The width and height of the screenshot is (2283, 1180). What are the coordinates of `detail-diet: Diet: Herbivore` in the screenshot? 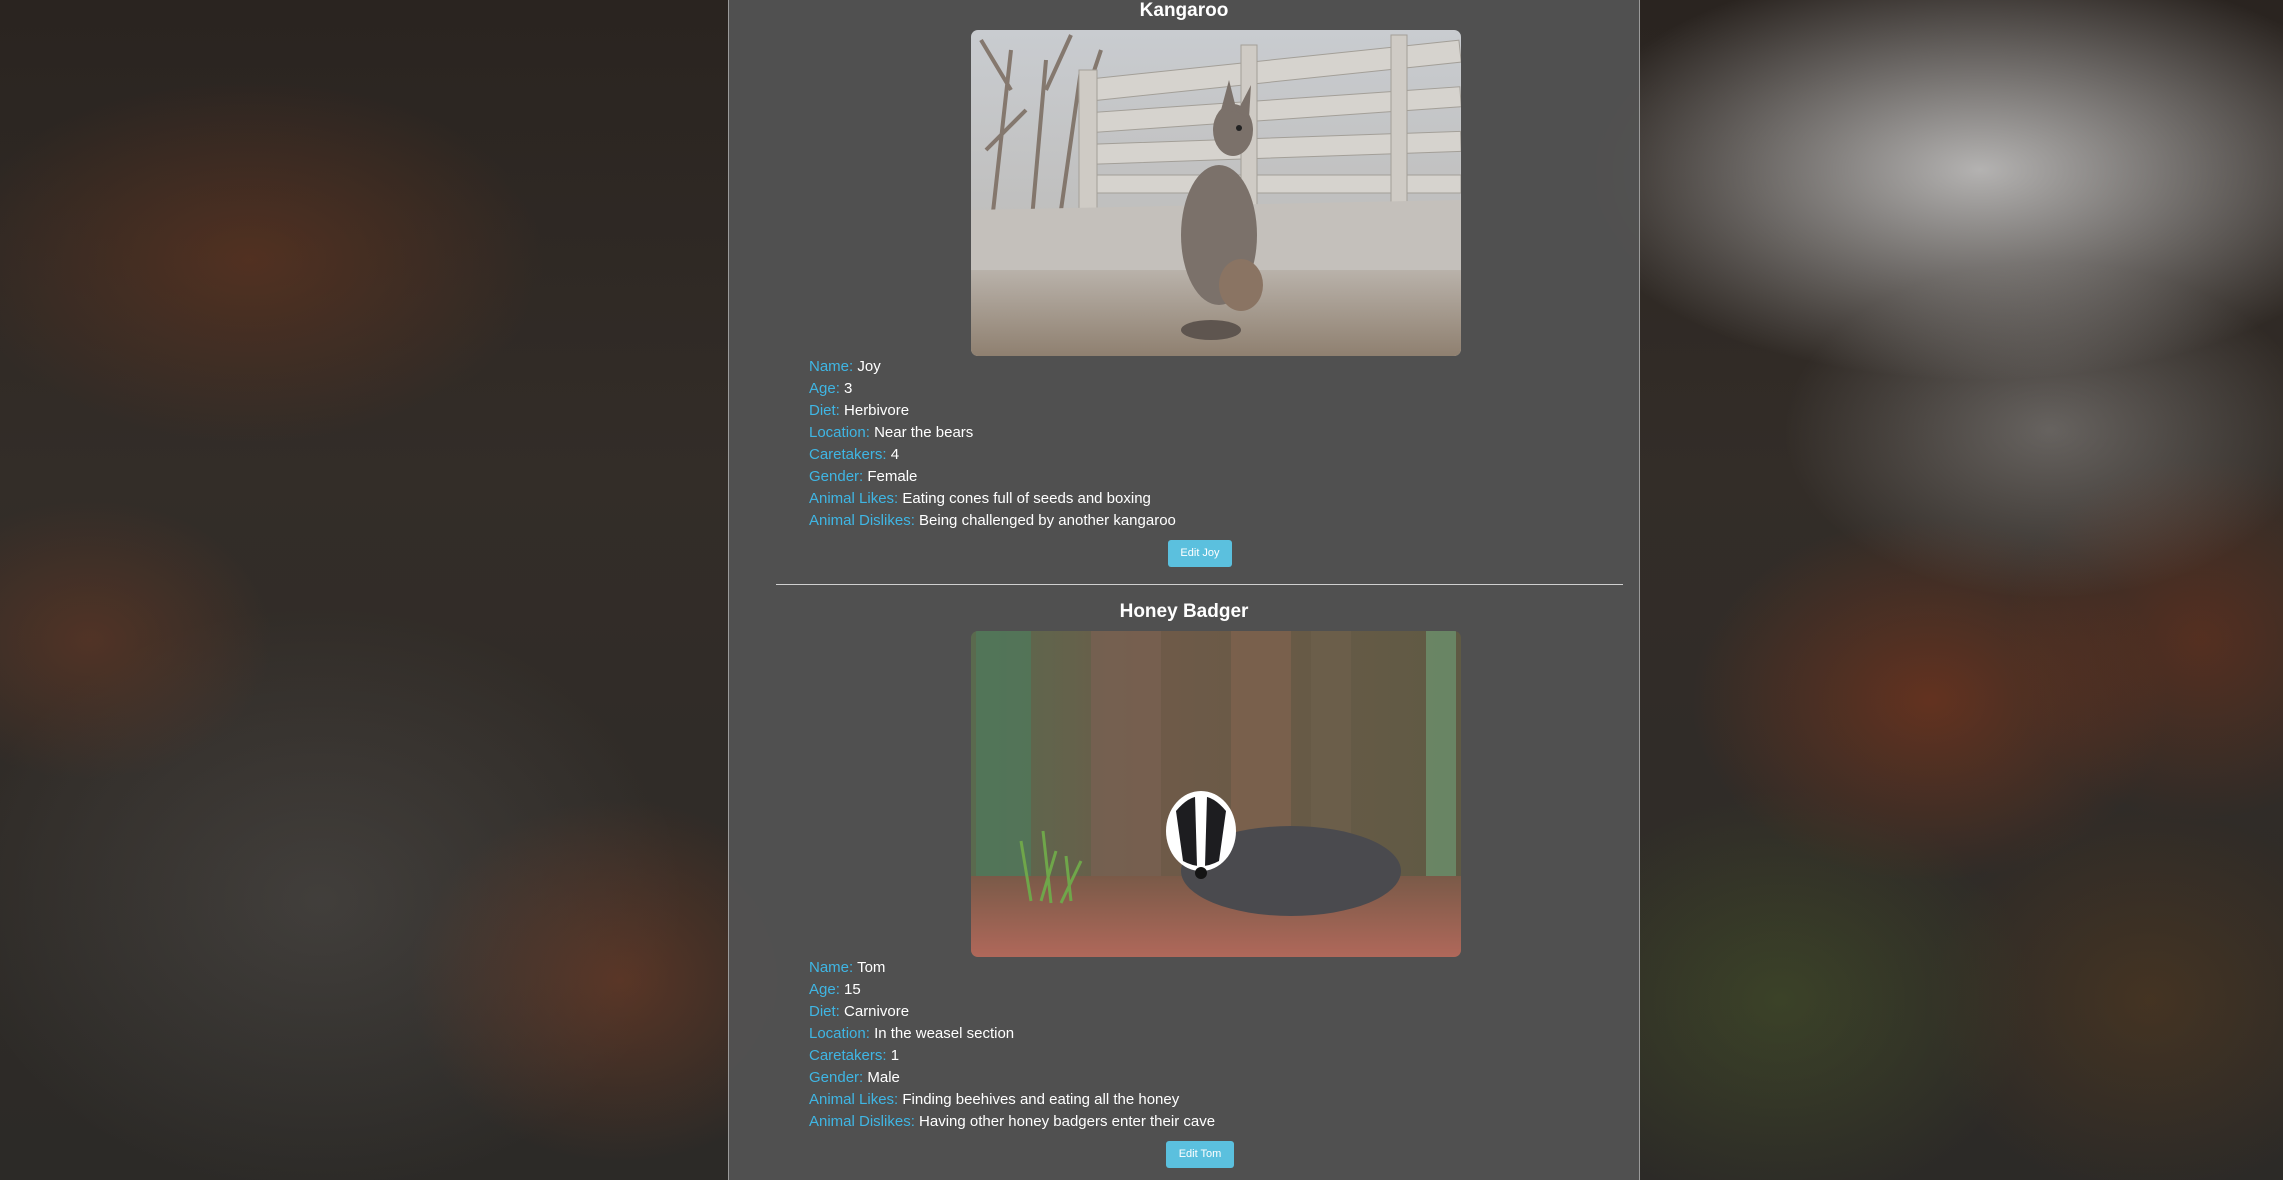 It's located at (859, 410).